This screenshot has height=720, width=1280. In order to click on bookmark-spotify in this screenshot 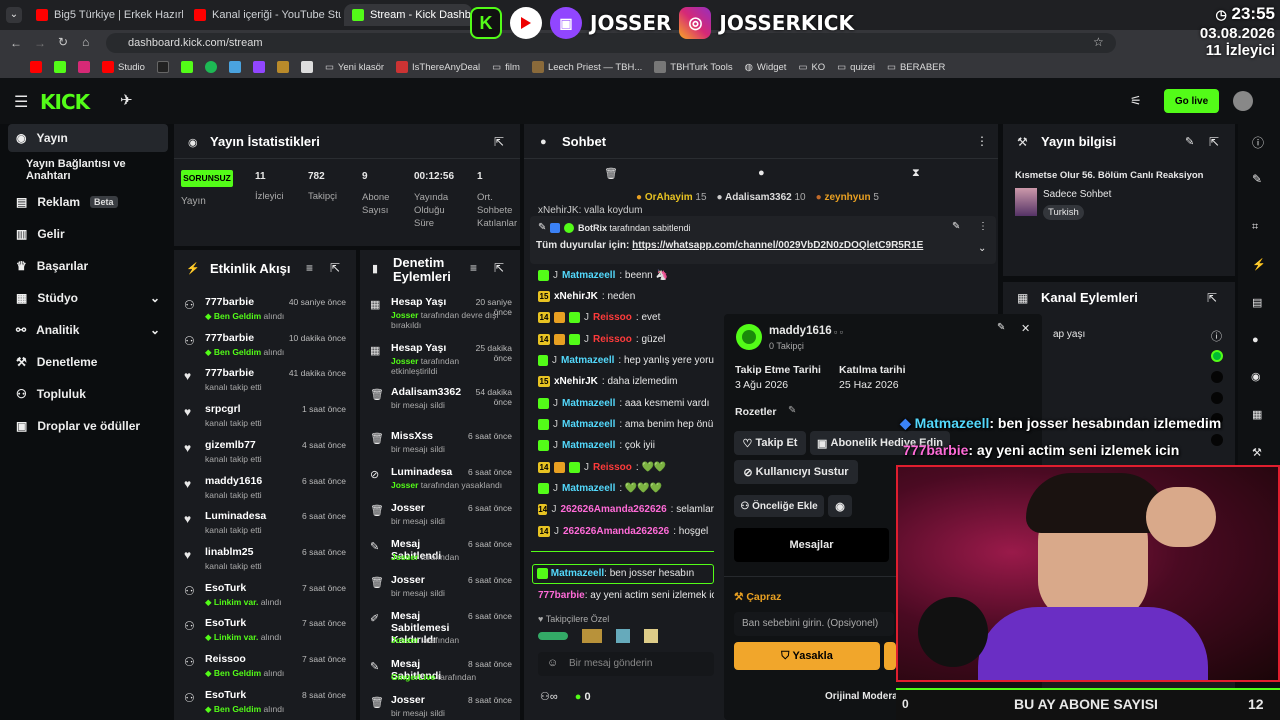, I will do `click(210, 67)`.